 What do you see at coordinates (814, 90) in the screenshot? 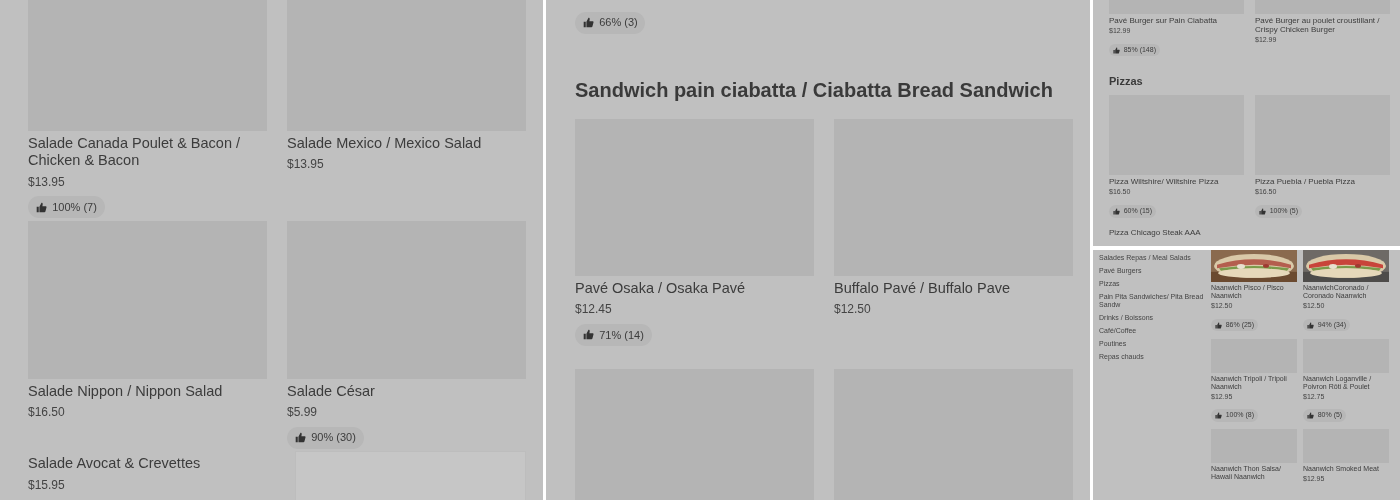
I see `section-heading: Sandwich pain ciabatta / Ciabatta Bread Sandwich` at bounding box center [814, 90].